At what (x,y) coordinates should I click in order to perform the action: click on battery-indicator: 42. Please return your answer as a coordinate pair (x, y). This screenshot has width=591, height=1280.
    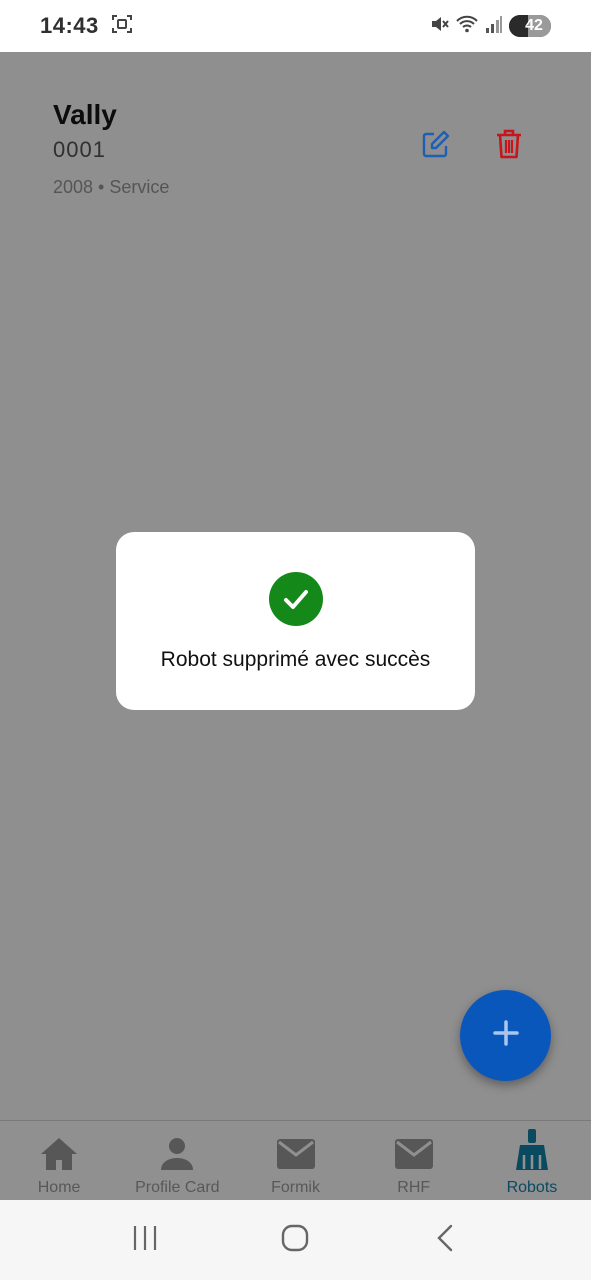
    Looking at the image, I should click on (530, 26).